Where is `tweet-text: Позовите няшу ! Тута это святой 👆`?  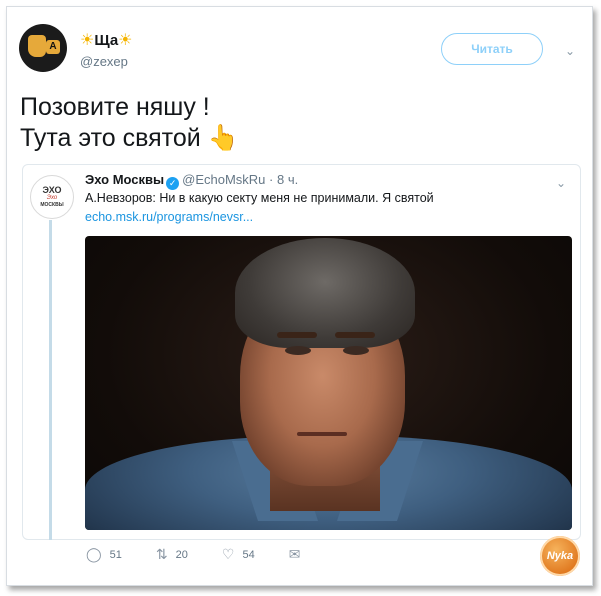
tweet-text: Позовите няшу ! Тута это святой 👆 is located at coordinates (129, 123).